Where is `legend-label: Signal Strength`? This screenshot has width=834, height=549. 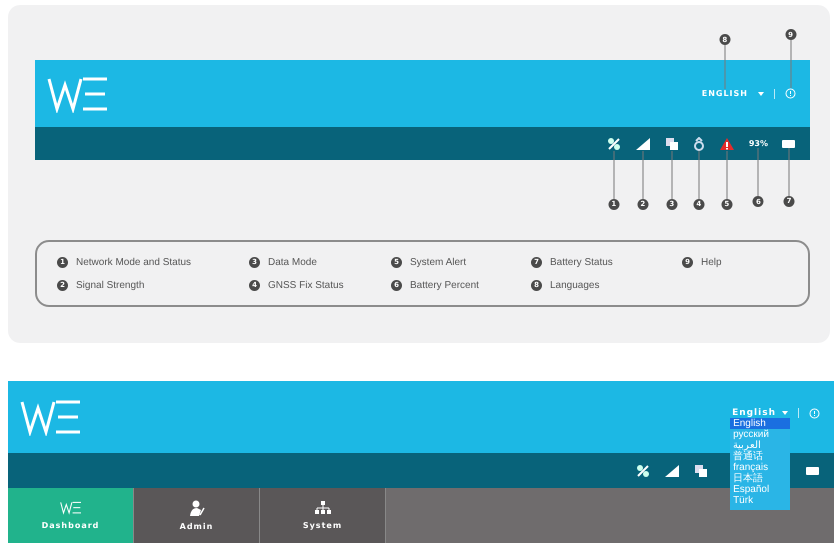
legend-label: Signal Strength is located at coordinates (110, 285).